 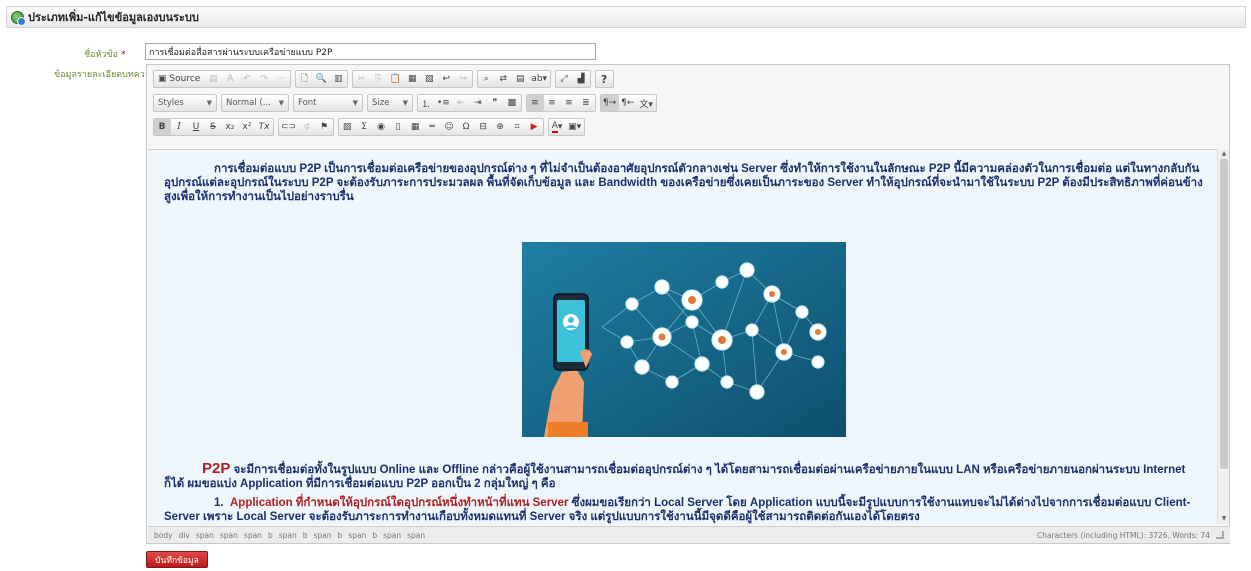 What do you see at coordinates (626, 17) in the screenshot?
I see `panel-header: ประเภทเพิ่ม-แก้ไขข้อมูลเองบนระบบ` at bounding box center [626, 17].